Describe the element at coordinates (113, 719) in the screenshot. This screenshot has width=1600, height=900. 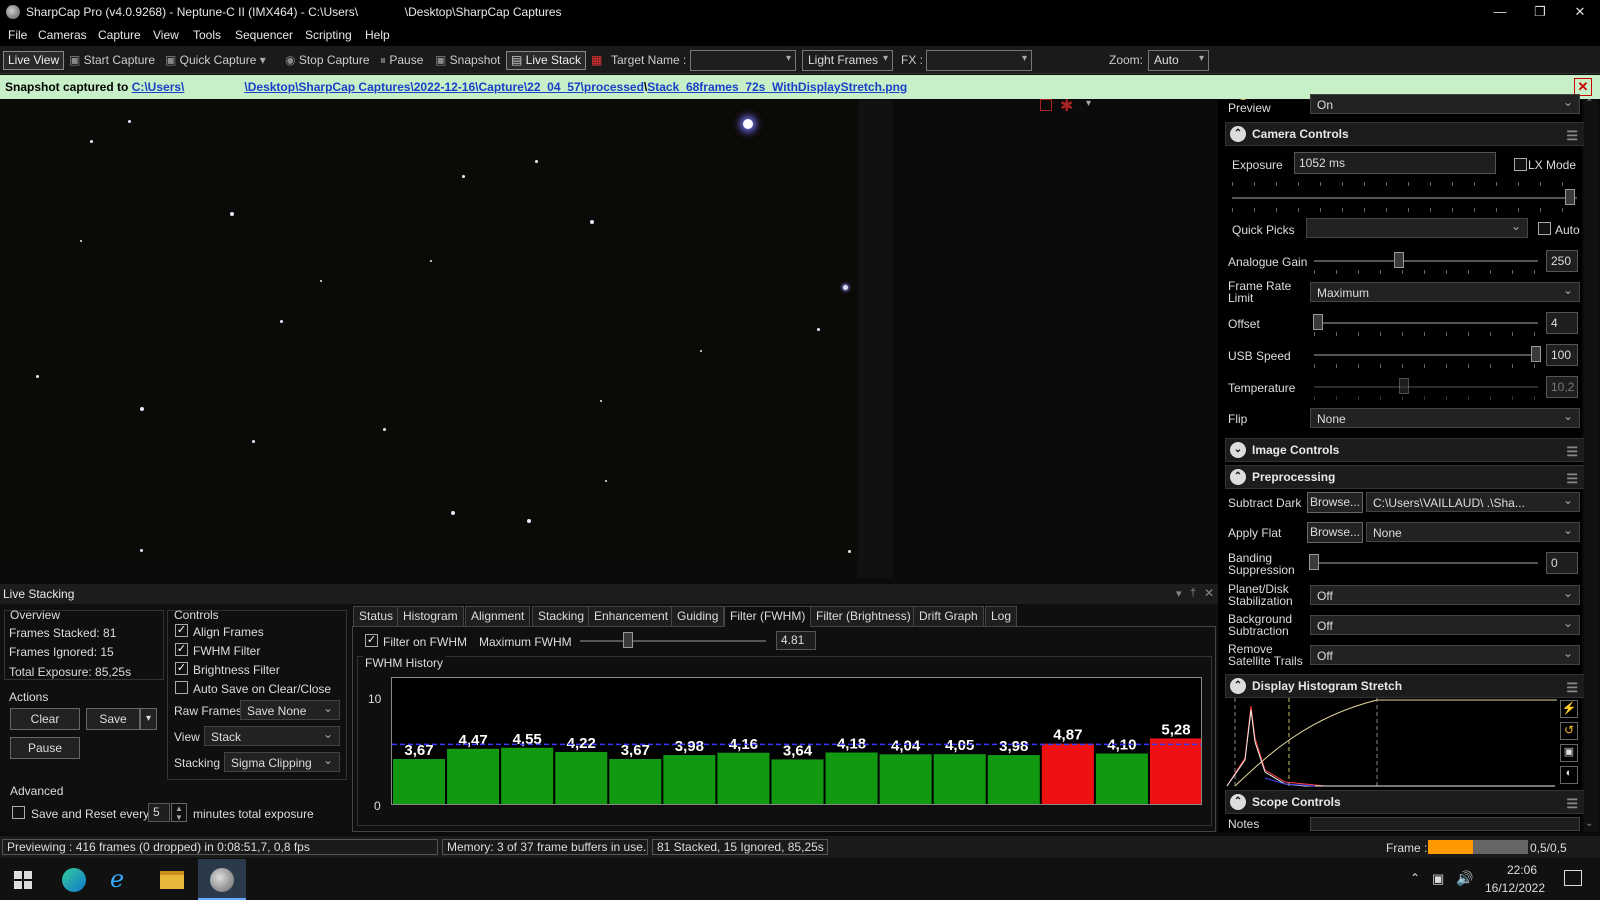
I see `save-button: Save` at that location.